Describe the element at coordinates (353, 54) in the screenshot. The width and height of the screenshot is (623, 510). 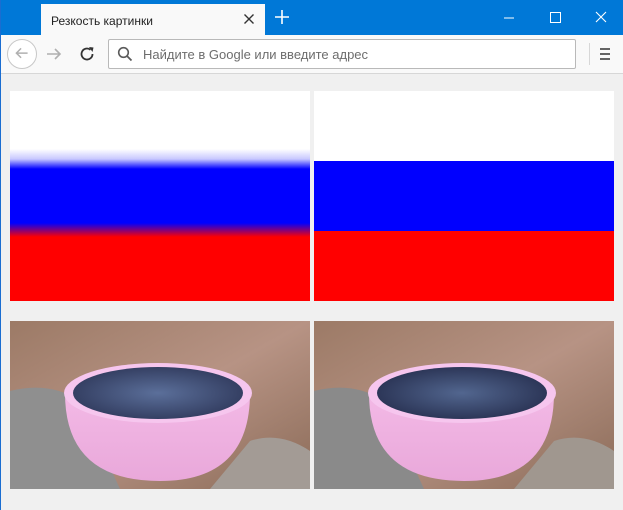
I see `address-input` at that location.